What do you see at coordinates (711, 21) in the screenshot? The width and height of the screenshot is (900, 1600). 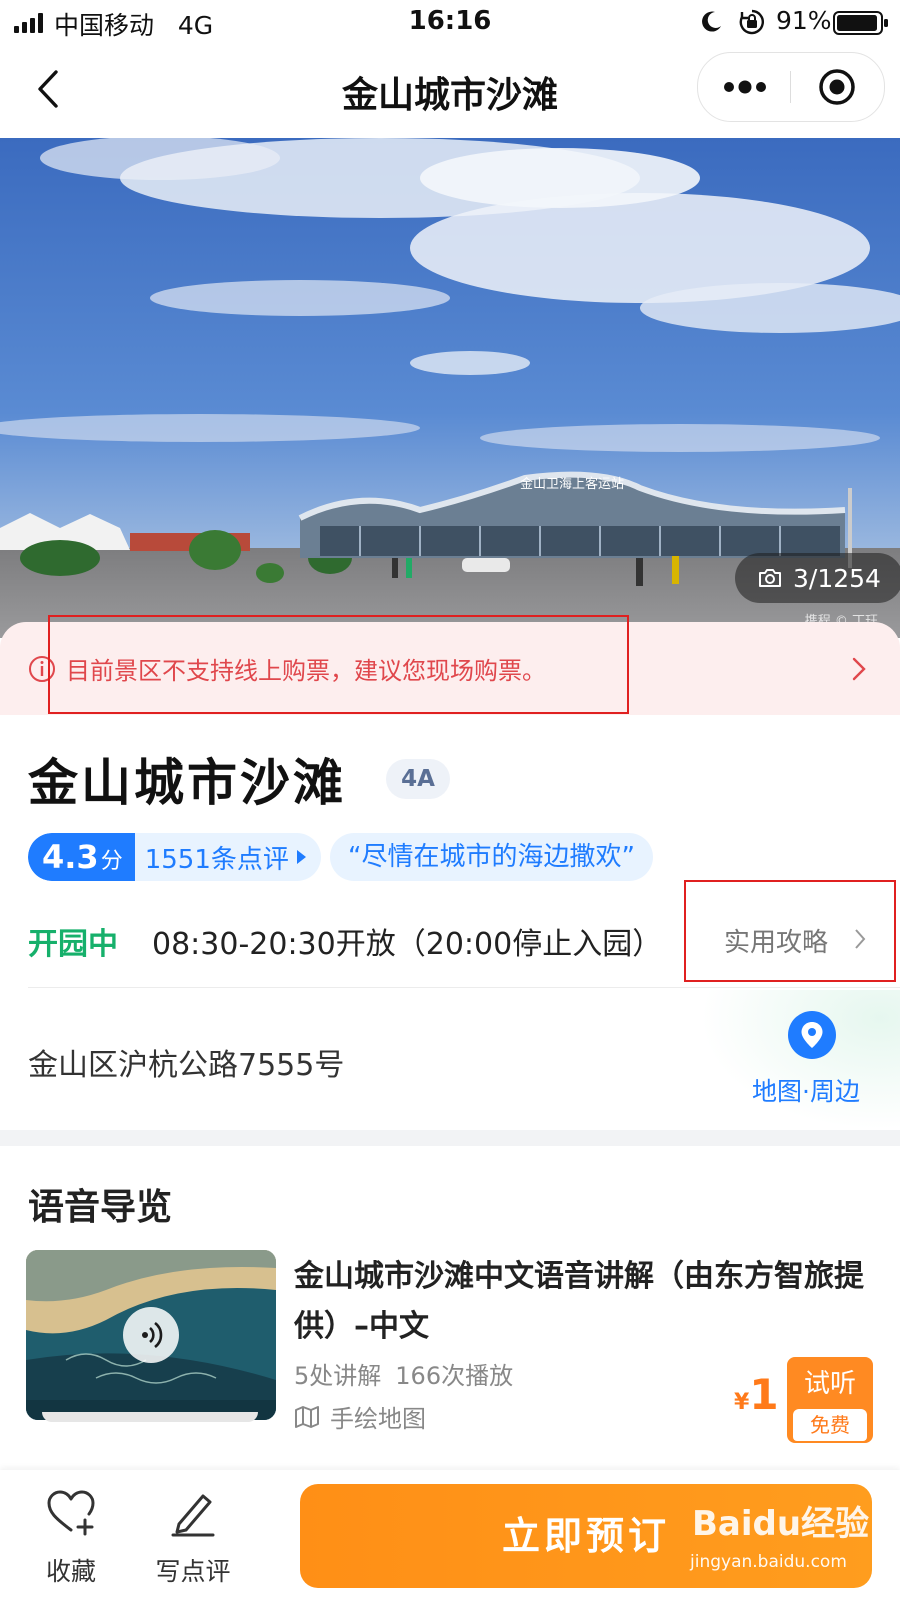 I see `moon-icon` at bounding box center [711, 21].